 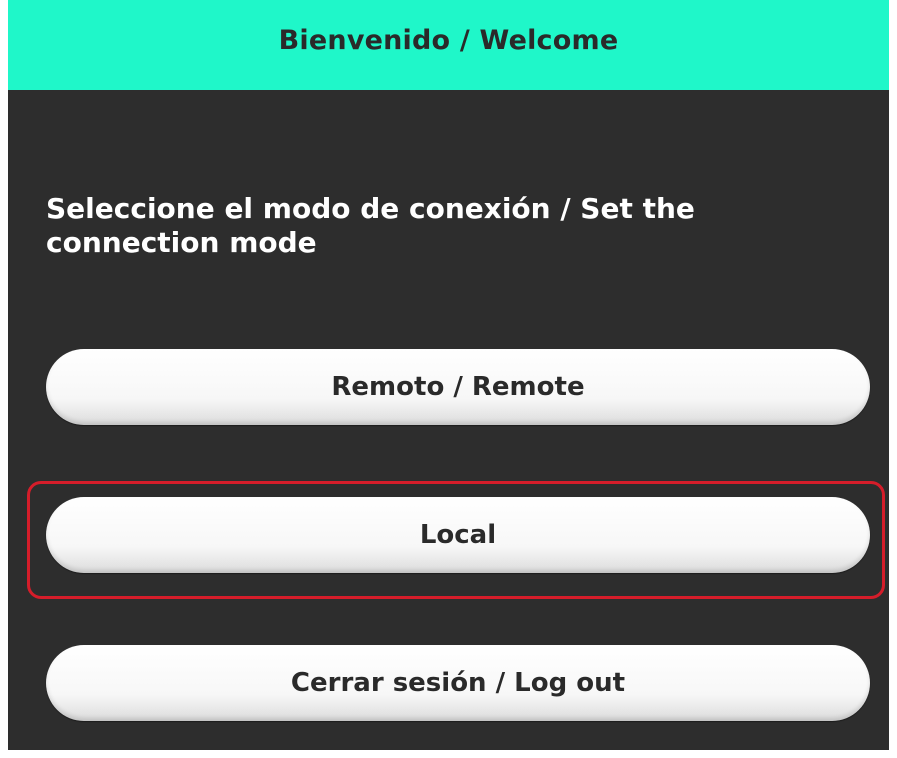 I want to click on logout-button-label: Cerrar sesión / Log out, so click(x=458, y=683).